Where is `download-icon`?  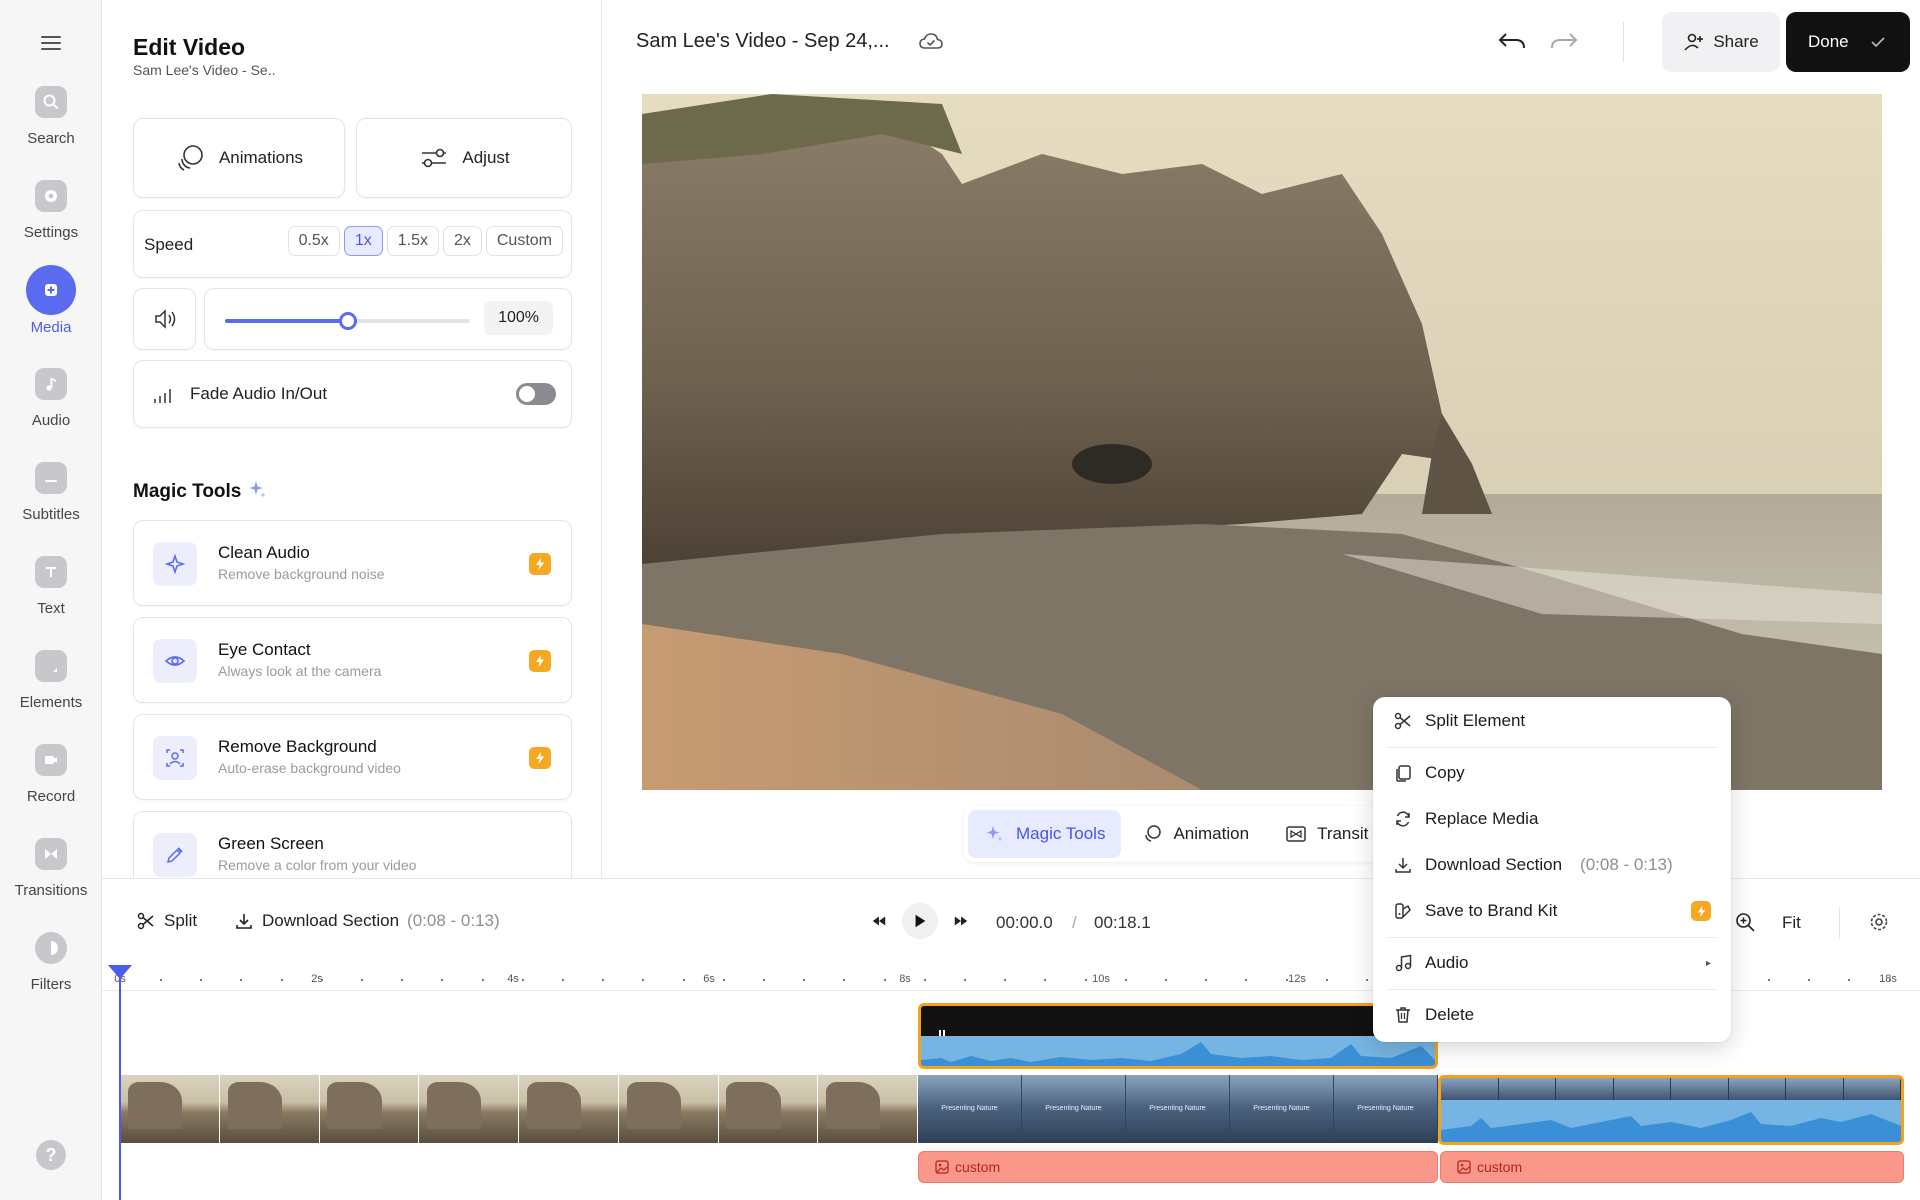
download-icon is located at coordinates (1403, 865).